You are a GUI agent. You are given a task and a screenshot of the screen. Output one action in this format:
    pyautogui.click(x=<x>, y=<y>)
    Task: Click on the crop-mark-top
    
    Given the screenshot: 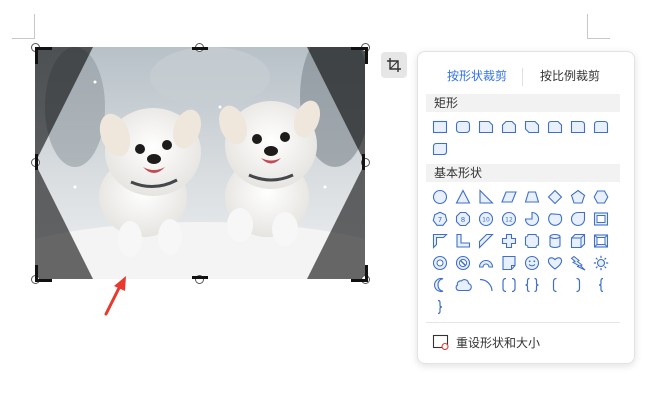 What is the action you would take?
    pyautogui.click(x=200, y=48)
    